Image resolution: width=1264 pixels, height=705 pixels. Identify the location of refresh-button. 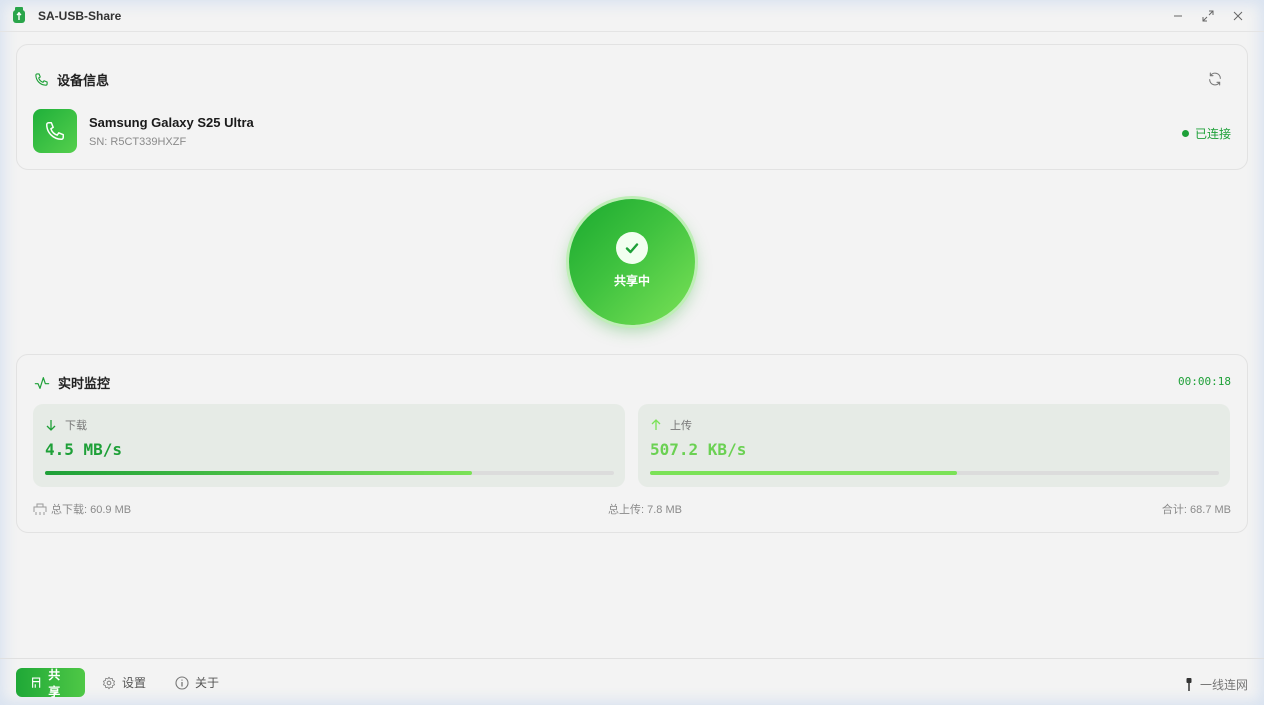
(1217, 81).